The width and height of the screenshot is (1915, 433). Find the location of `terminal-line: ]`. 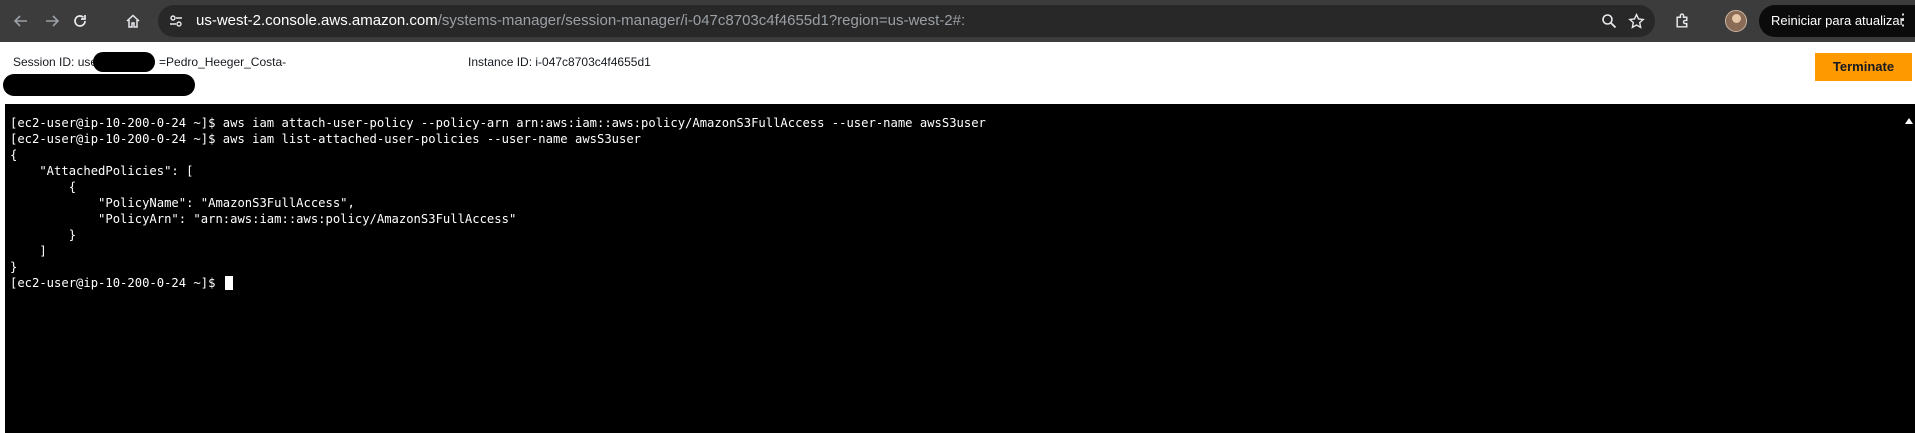

terminal-line: ] is located at coordinates (28, 251).